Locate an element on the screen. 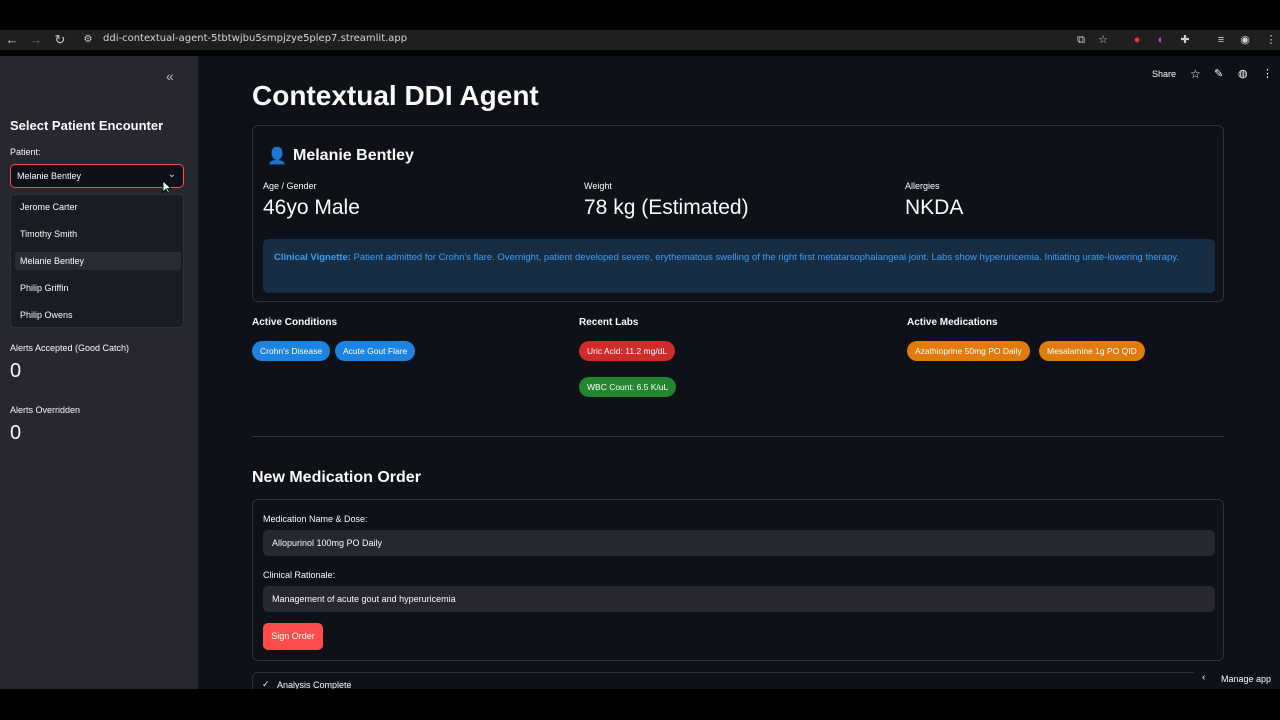 The width and height of the screenshot is (1280, 720). medication-input-value: Allopurinol 100mg PO Daily is located at coordinates (327, 543).